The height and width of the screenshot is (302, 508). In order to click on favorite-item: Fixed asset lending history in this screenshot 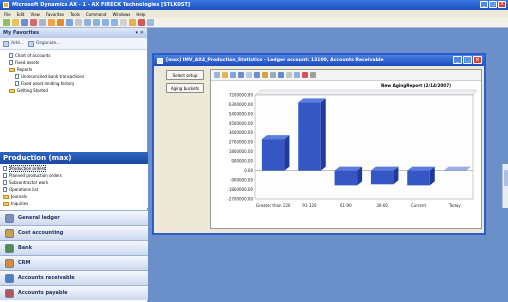, I will do `click(73, 83)`.